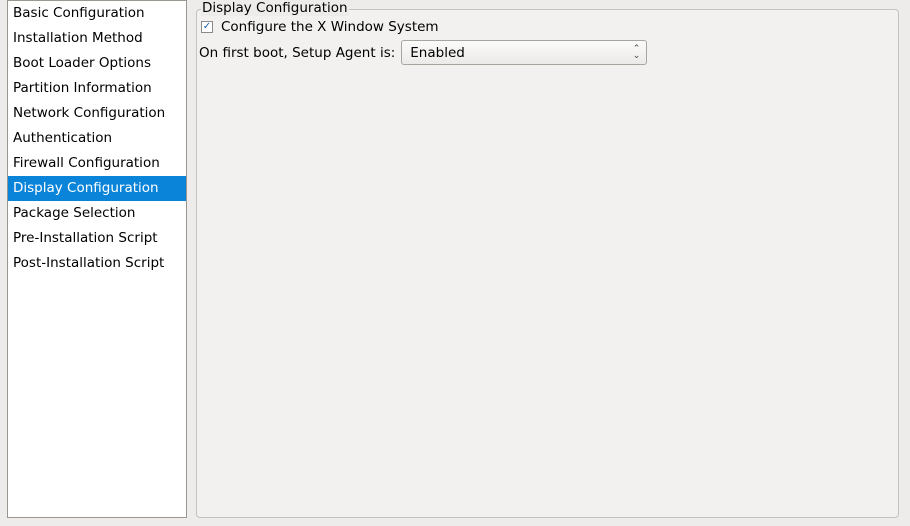 The height and width of the screenshot is (526, 910). What do you see at coordinates (636, 52) in the screenshot?
I see `updown-chevron-icon: ⌃ ⌄` at bounding box center [636, 52].